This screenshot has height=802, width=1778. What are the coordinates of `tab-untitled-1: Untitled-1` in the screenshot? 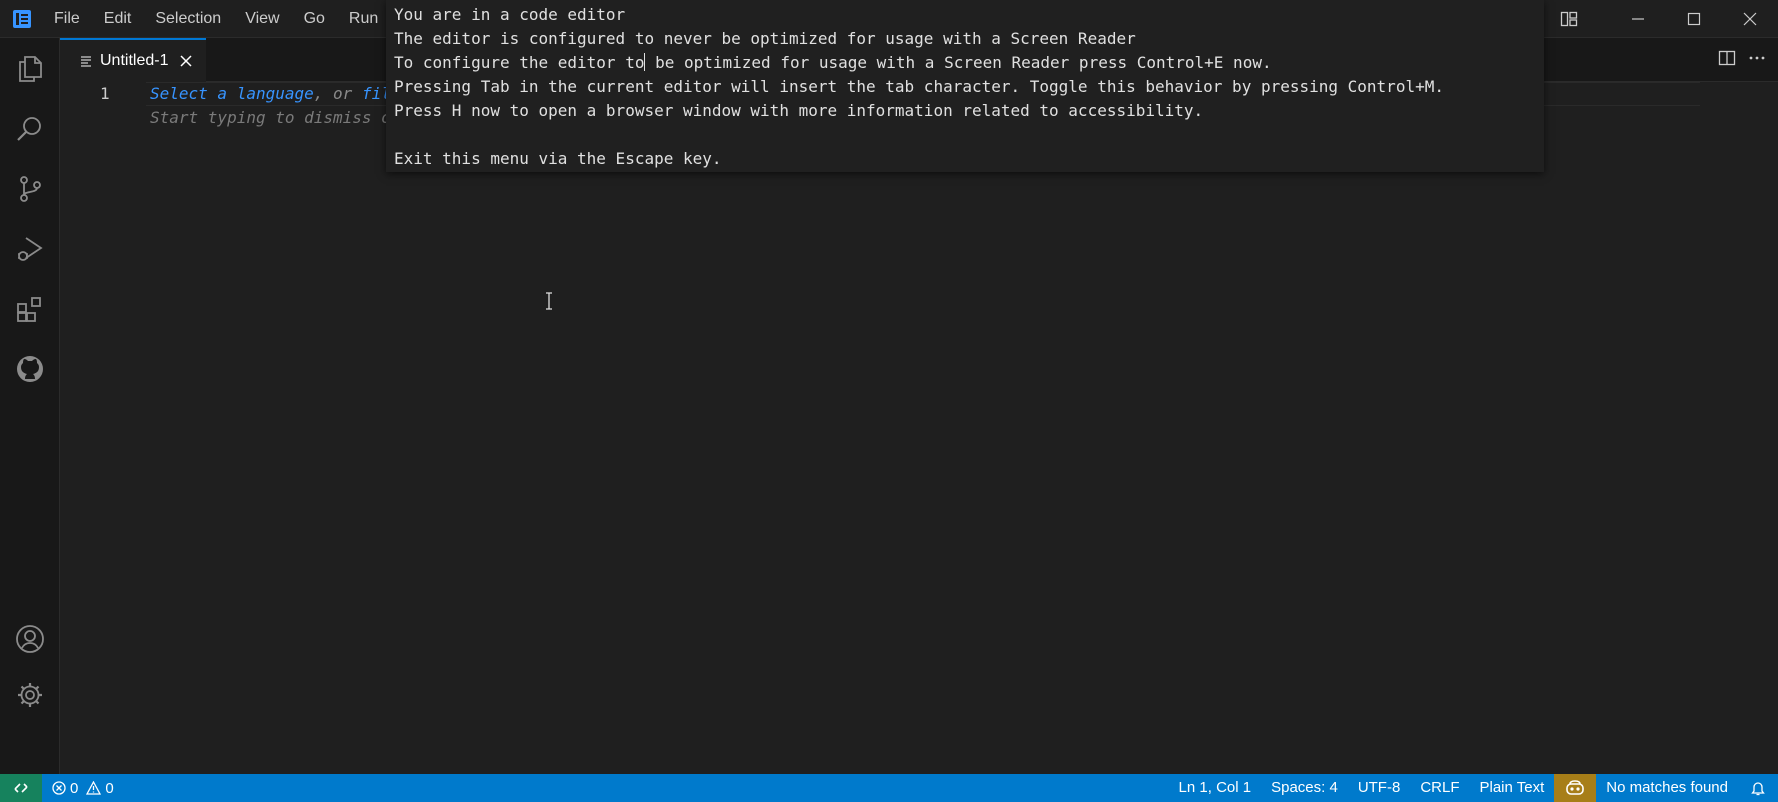 It's located at (133, 60).